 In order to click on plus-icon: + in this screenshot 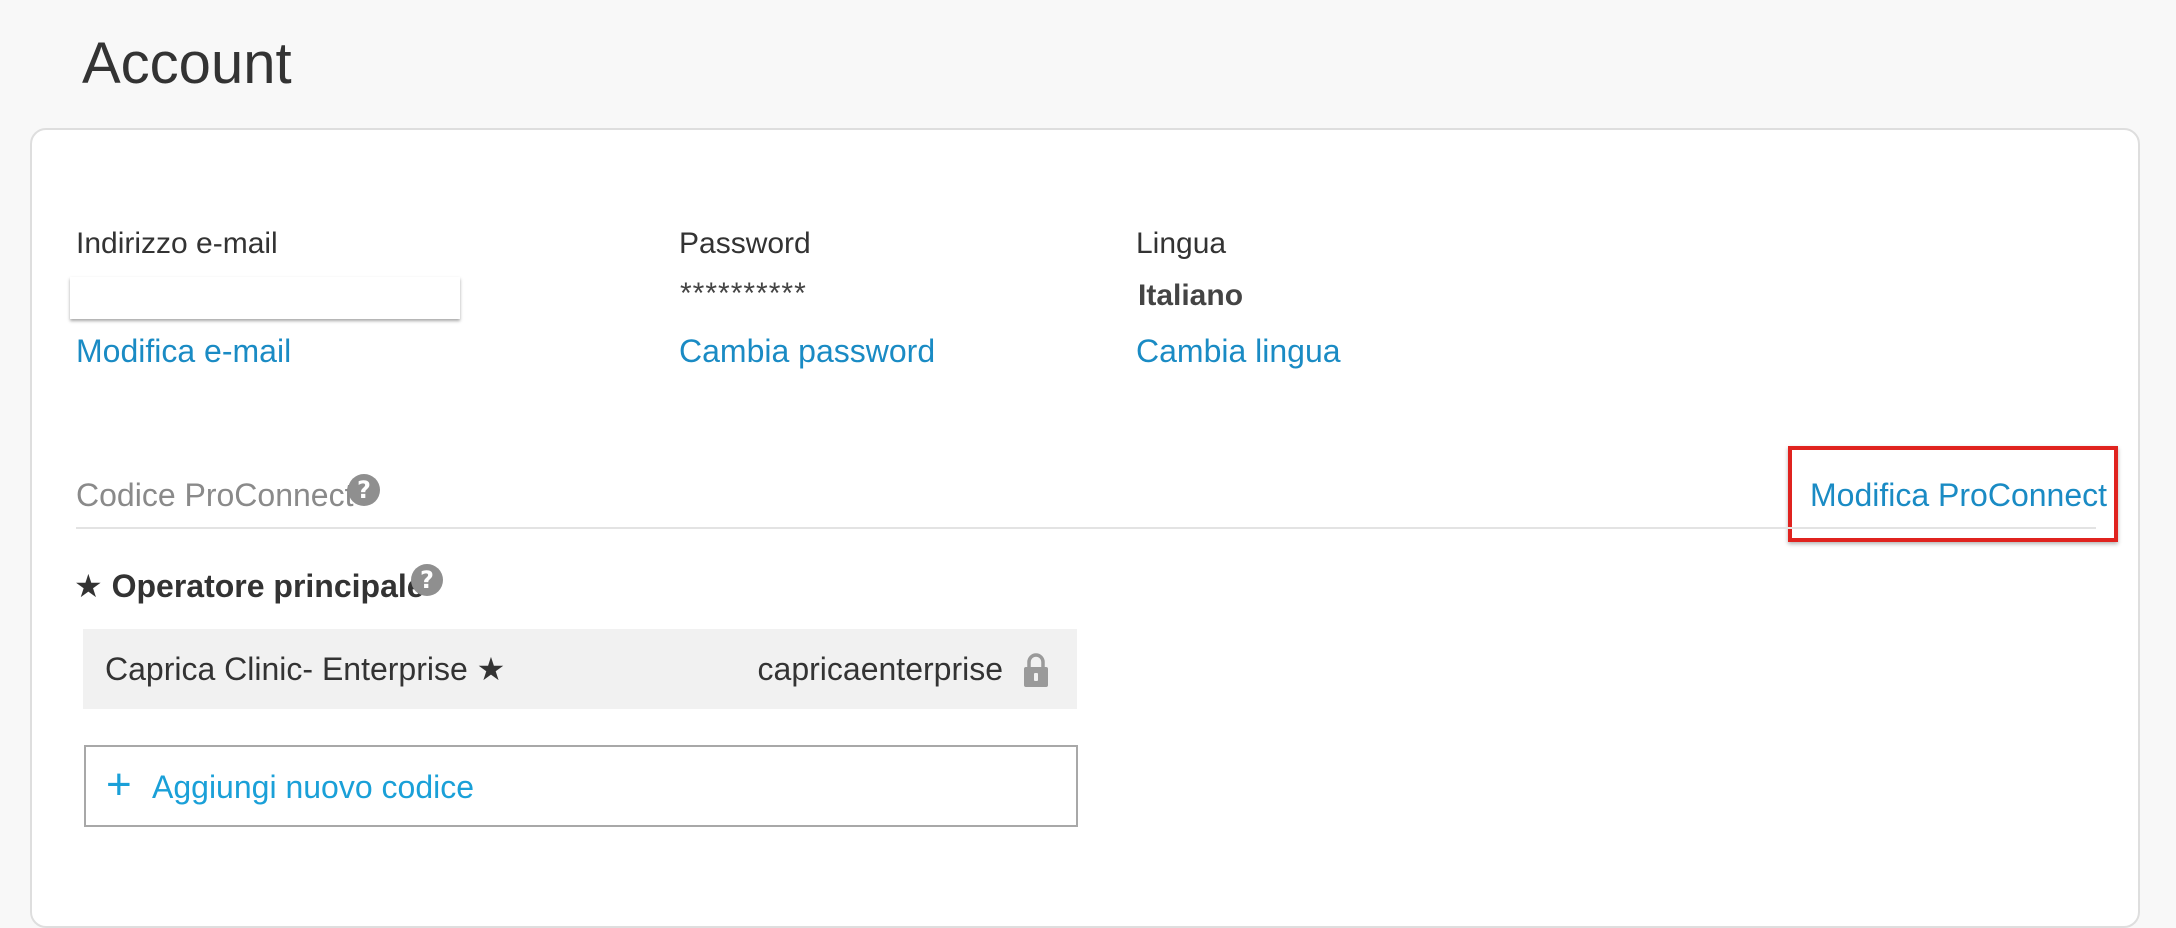, I will do `click(119, 784)`.